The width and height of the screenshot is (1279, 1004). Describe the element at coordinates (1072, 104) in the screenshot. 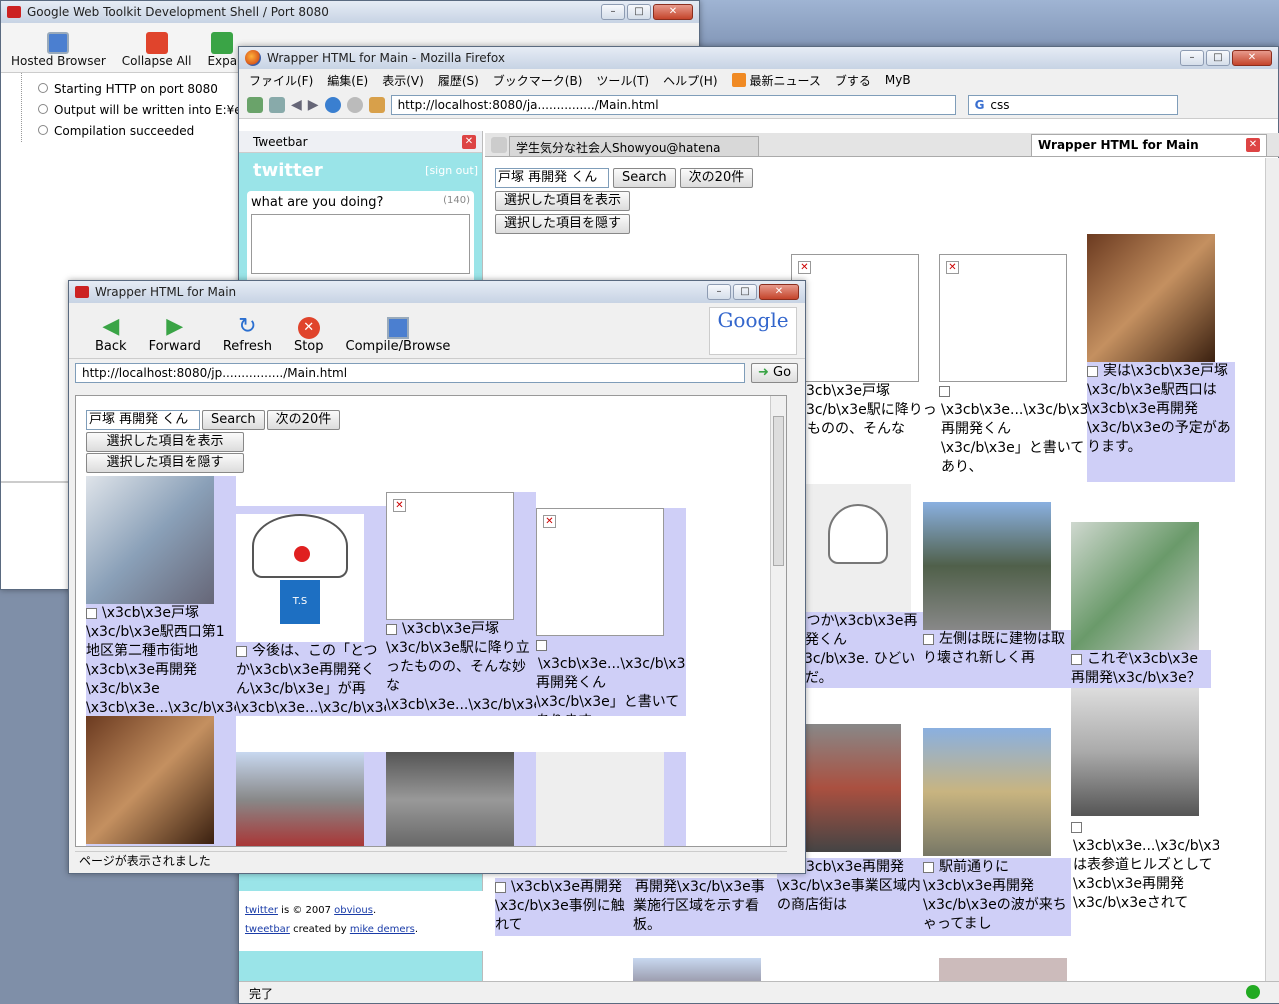

I see `search-box: Gcss` at that location.